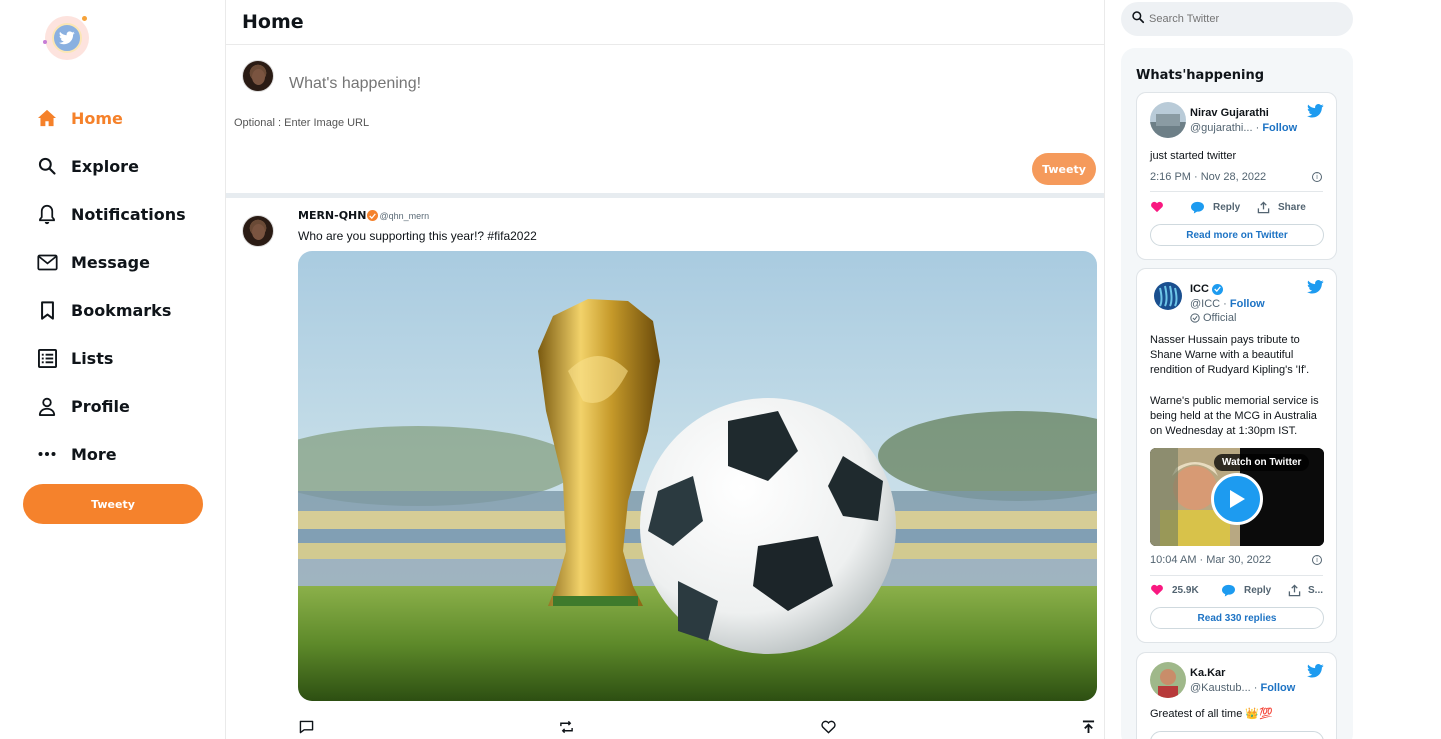 The image size is (1441, 739). Describe the element at coordinates (589, 84) in the screenshot. I see `compose-input` at that location.